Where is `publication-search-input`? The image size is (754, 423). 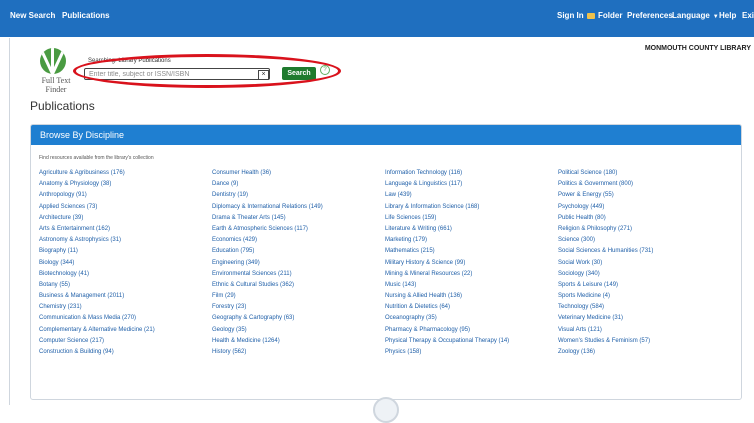
publication-search-input is located at coordinates (177, 74).